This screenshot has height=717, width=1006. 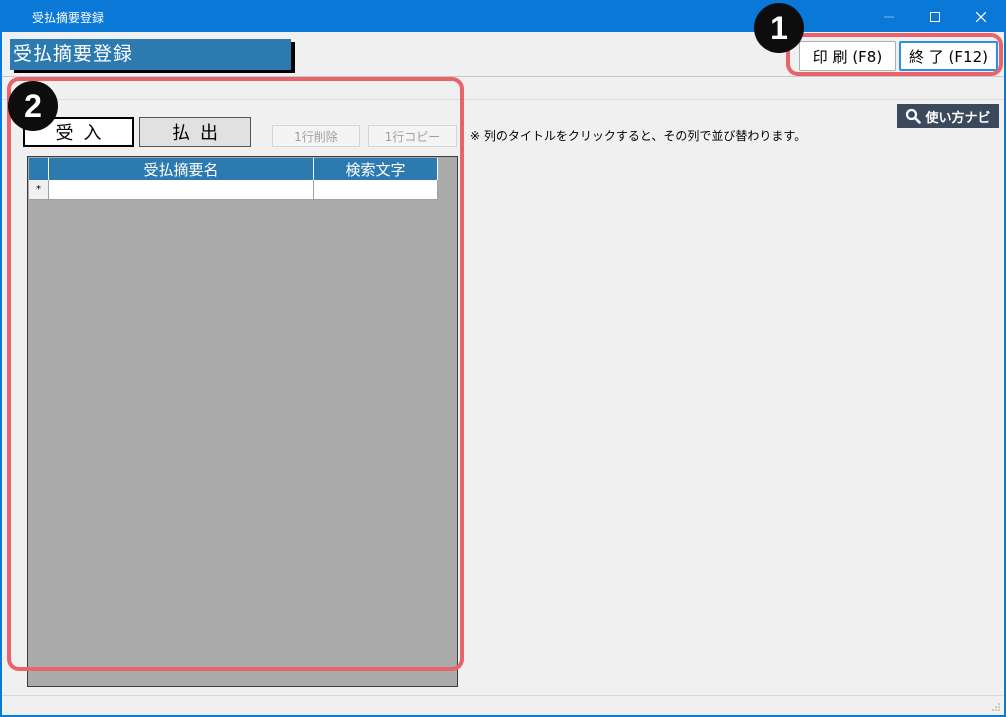 I want to click on callout-badge-2: 2, so click(x=33, y=106).